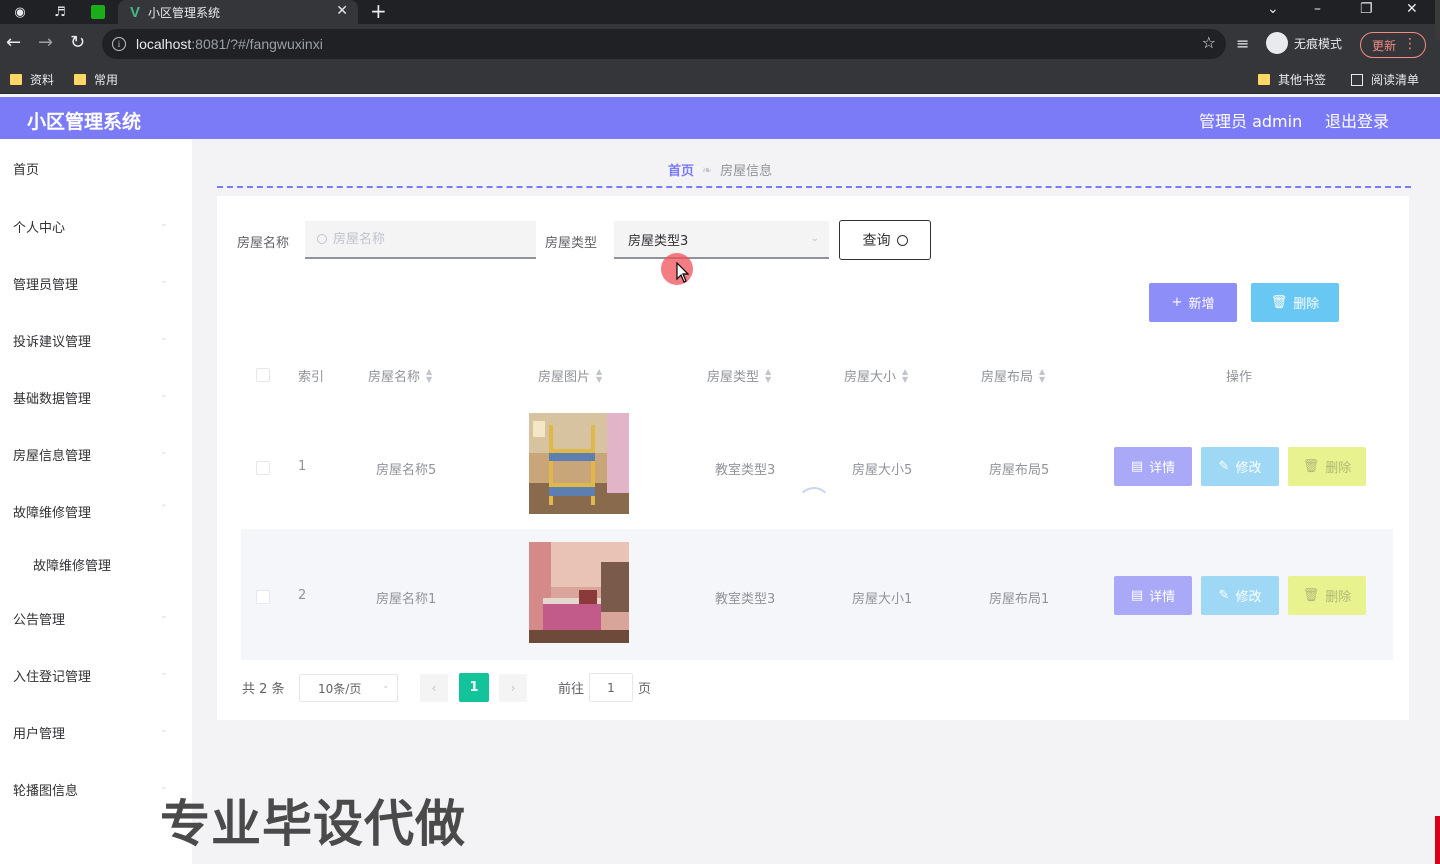 The height and width of the screenshot is (864, 1440). What do you see at coordinates (434, 688) in the screenshot?
I see `prev-page-button: ‹` at bounding box center [434, 688].